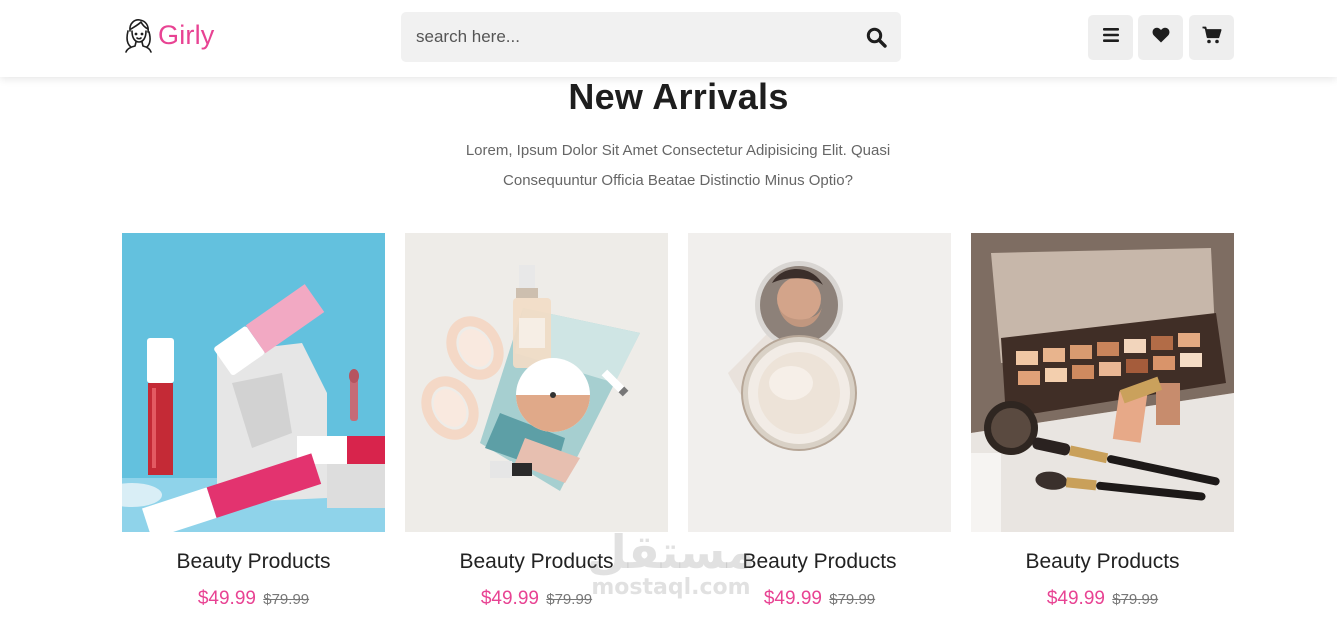  I want to click on wishlist-button, so click(1160, 37).